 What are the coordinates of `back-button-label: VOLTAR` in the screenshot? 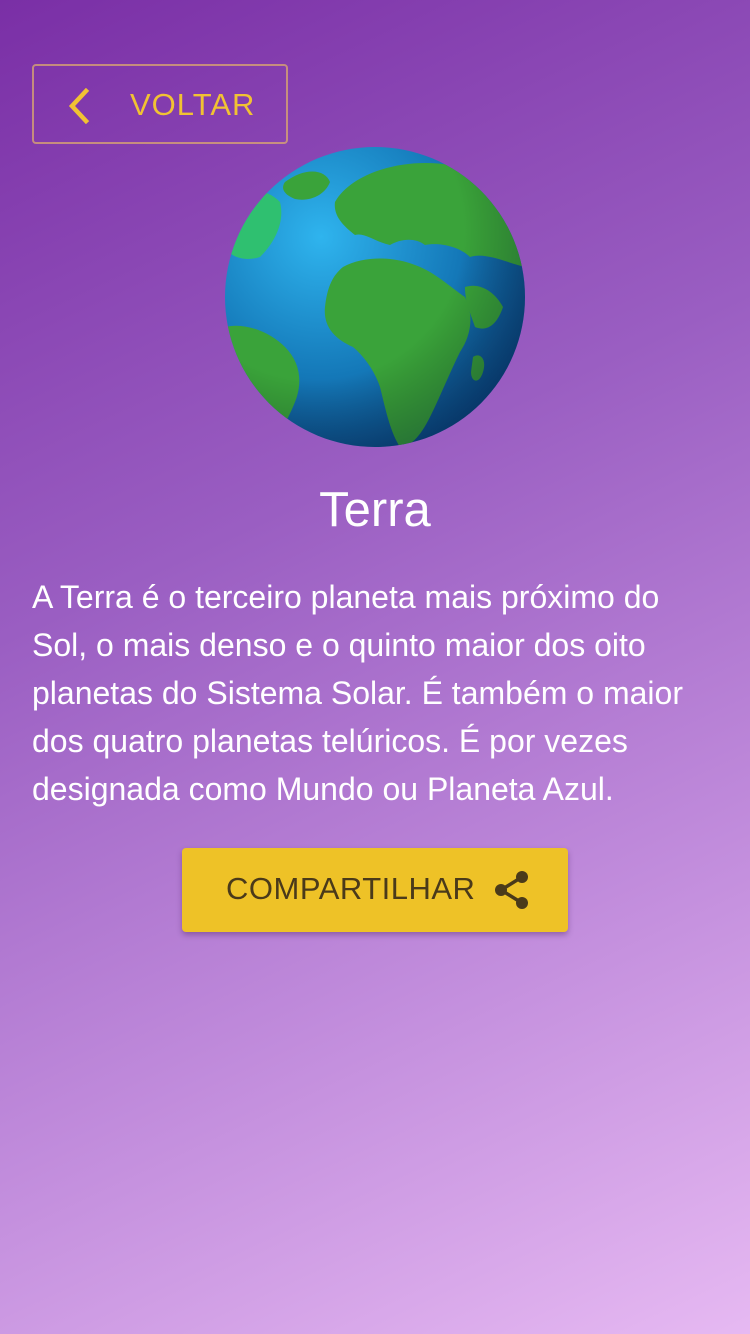 It's located at (193, 104).